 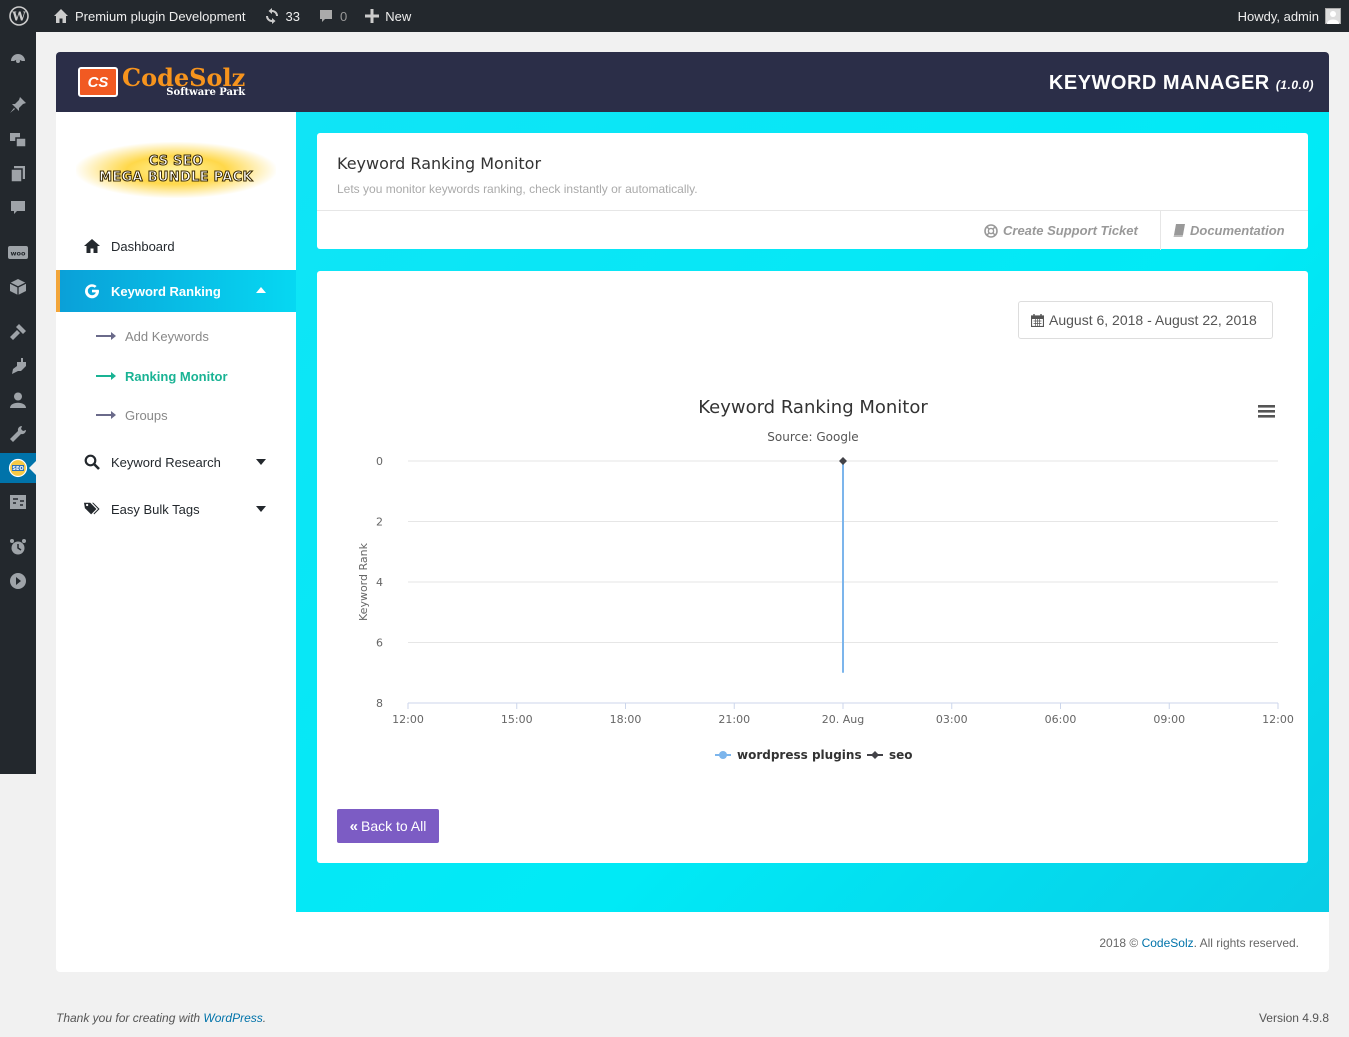 I want to click on card-title: Keyword Ranking Monitor, so click(x=439, y=163).